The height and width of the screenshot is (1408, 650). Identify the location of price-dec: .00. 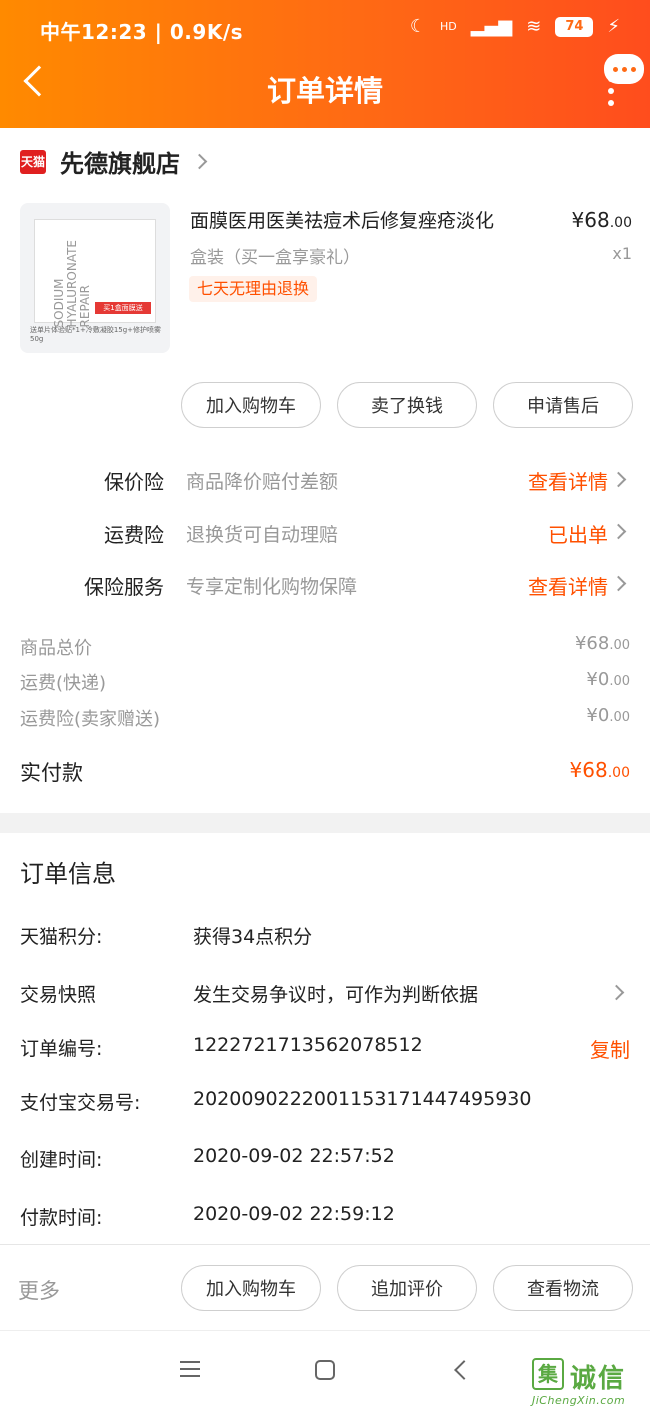
(620, 223).